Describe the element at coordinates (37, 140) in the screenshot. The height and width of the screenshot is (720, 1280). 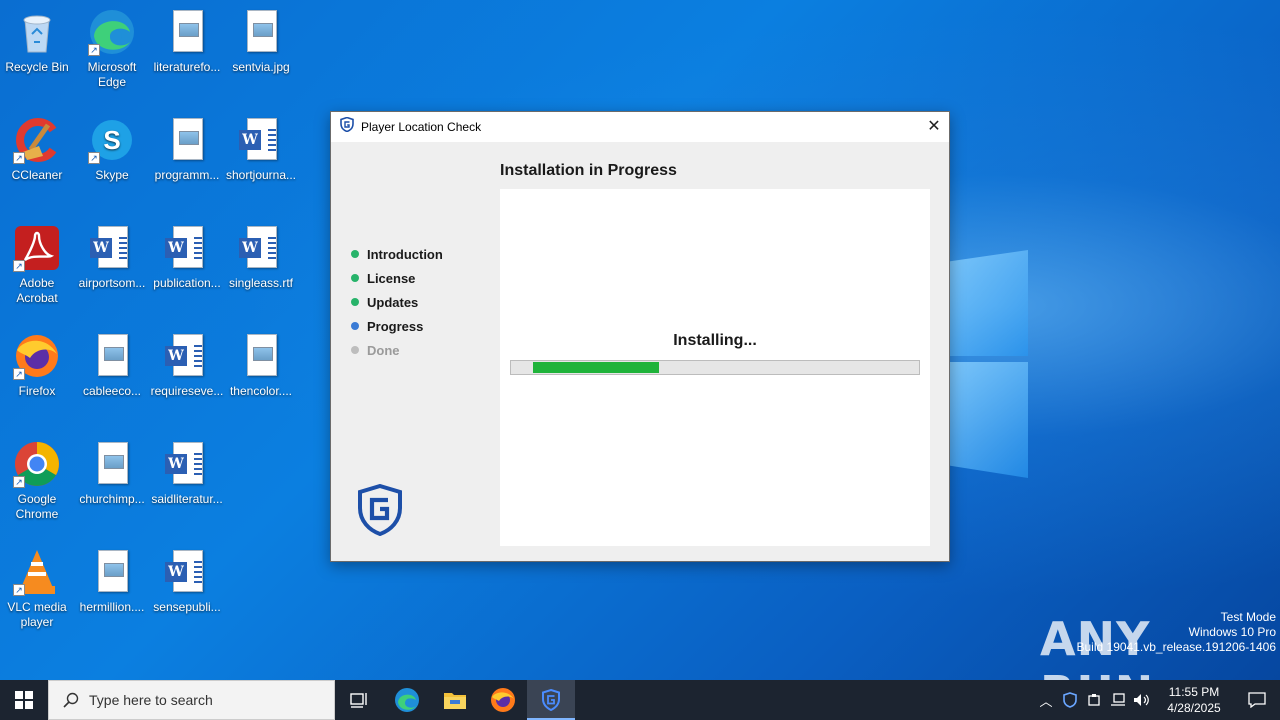
I see `ccleaner-icon: ↗` at that location.